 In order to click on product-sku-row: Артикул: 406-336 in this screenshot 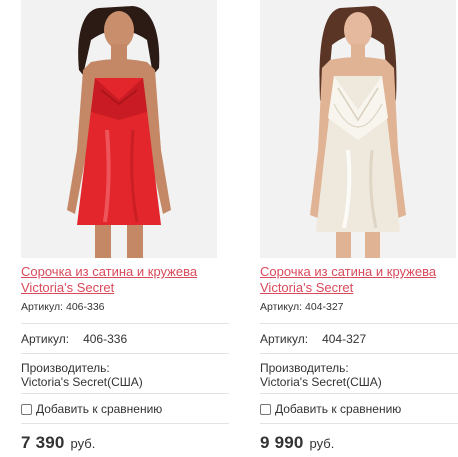, I will do `click(74, 339)`.